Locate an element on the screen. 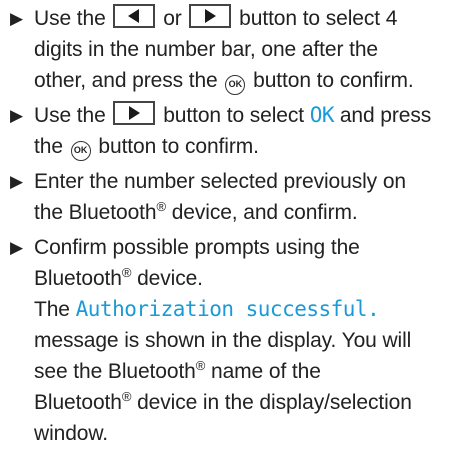 The height and width of the screenshot is (449, 463). display-text-ok: OK is located at coordinates (322, 115).